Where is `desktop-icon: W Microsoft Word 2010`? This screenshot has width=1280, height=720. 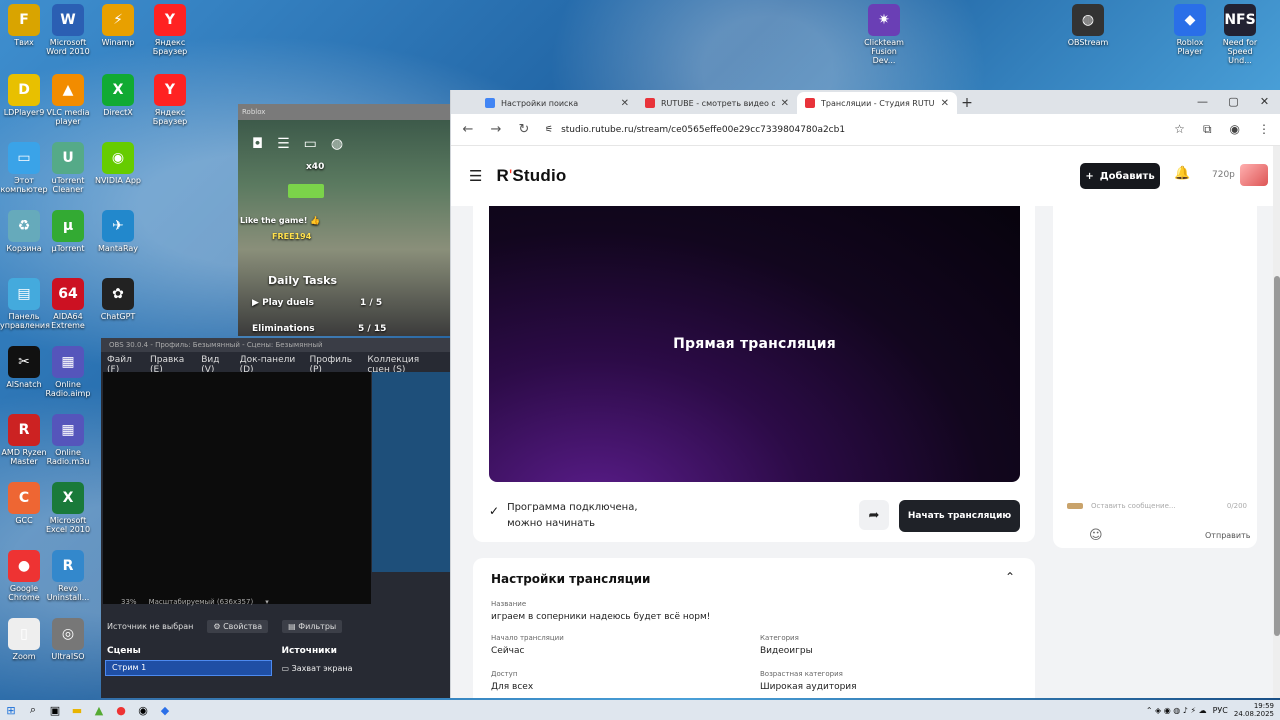 desktop-icon: W Microsoft Word 2010 is located at coordinates (68, 30).